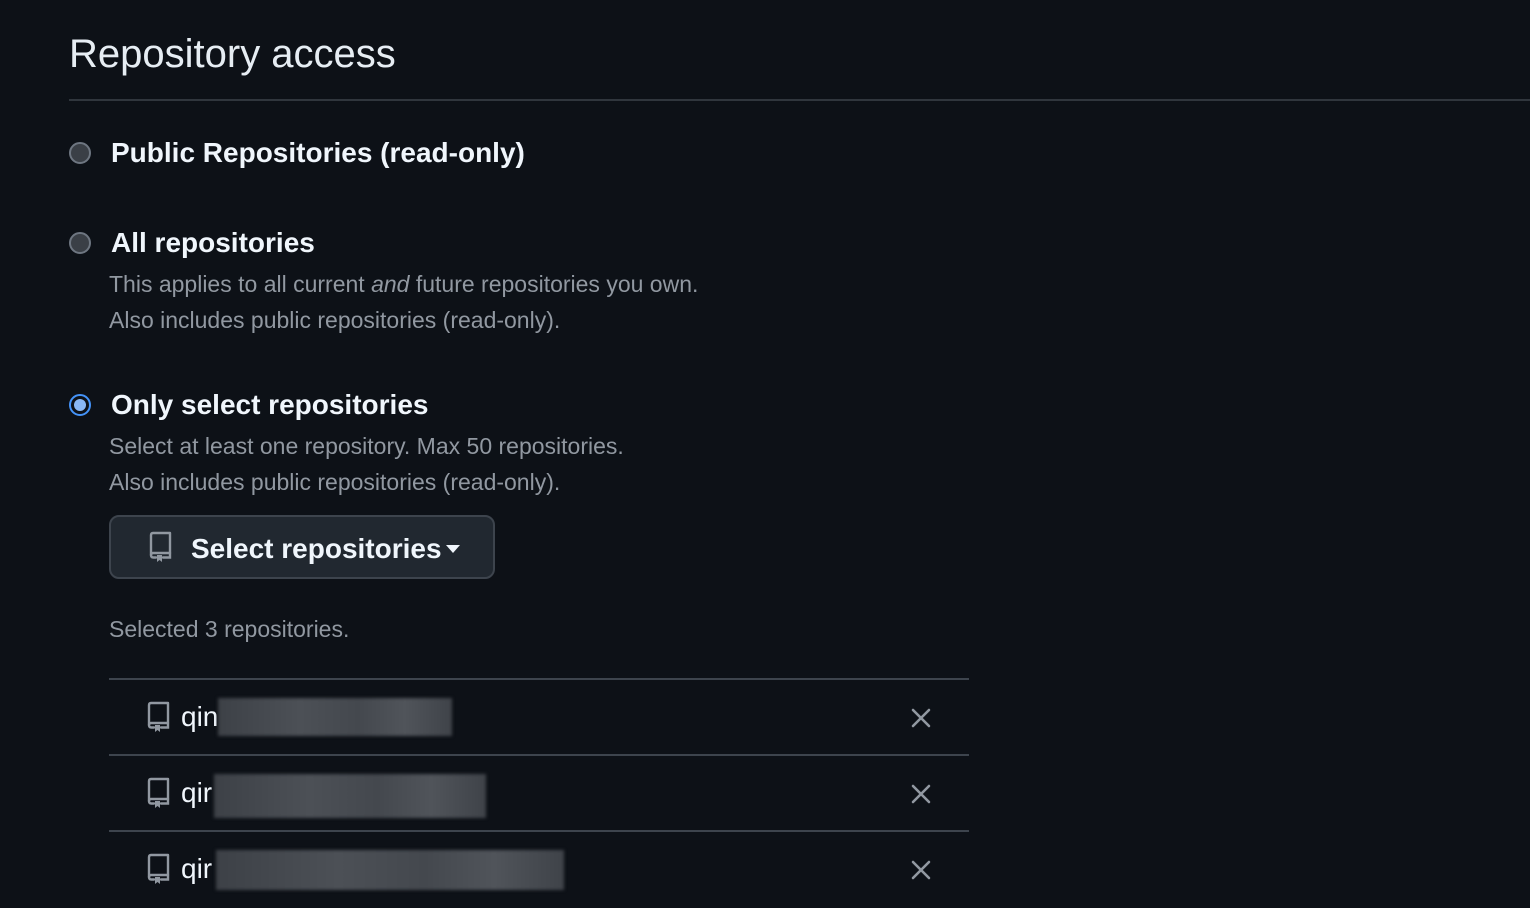 Image resolution: width=1530 pixels, height=908 pixels. Describe the element at coordinates (453, 549) in the screenshot. I see `triangle-down-icon` at that location.